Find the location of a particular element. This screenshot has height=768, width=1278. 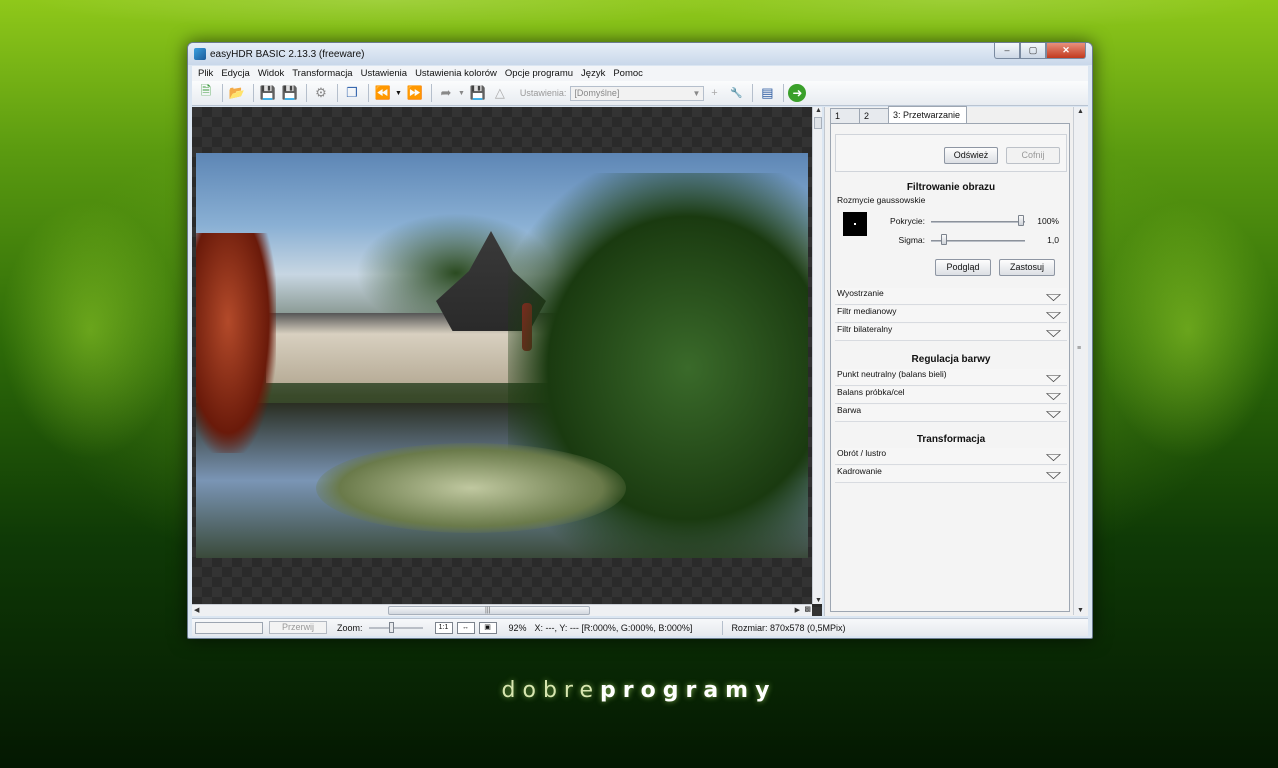

brand-logo: dobreprogramy is located at coordinates (639, 690).